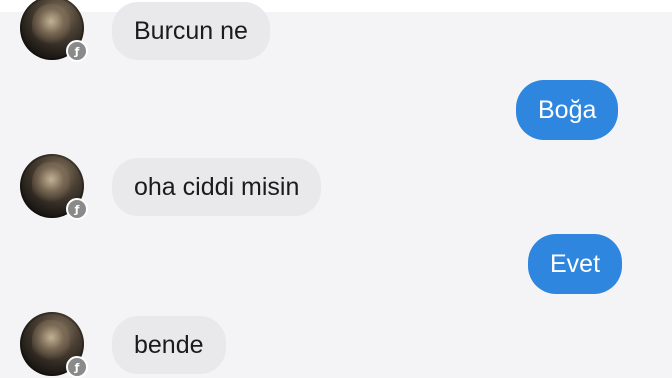  What do you see at coordinates (217, 187) in the screenshot?
I see `message-bubble-incoming: oha ciddi misin` at bounding box center [217, 187].